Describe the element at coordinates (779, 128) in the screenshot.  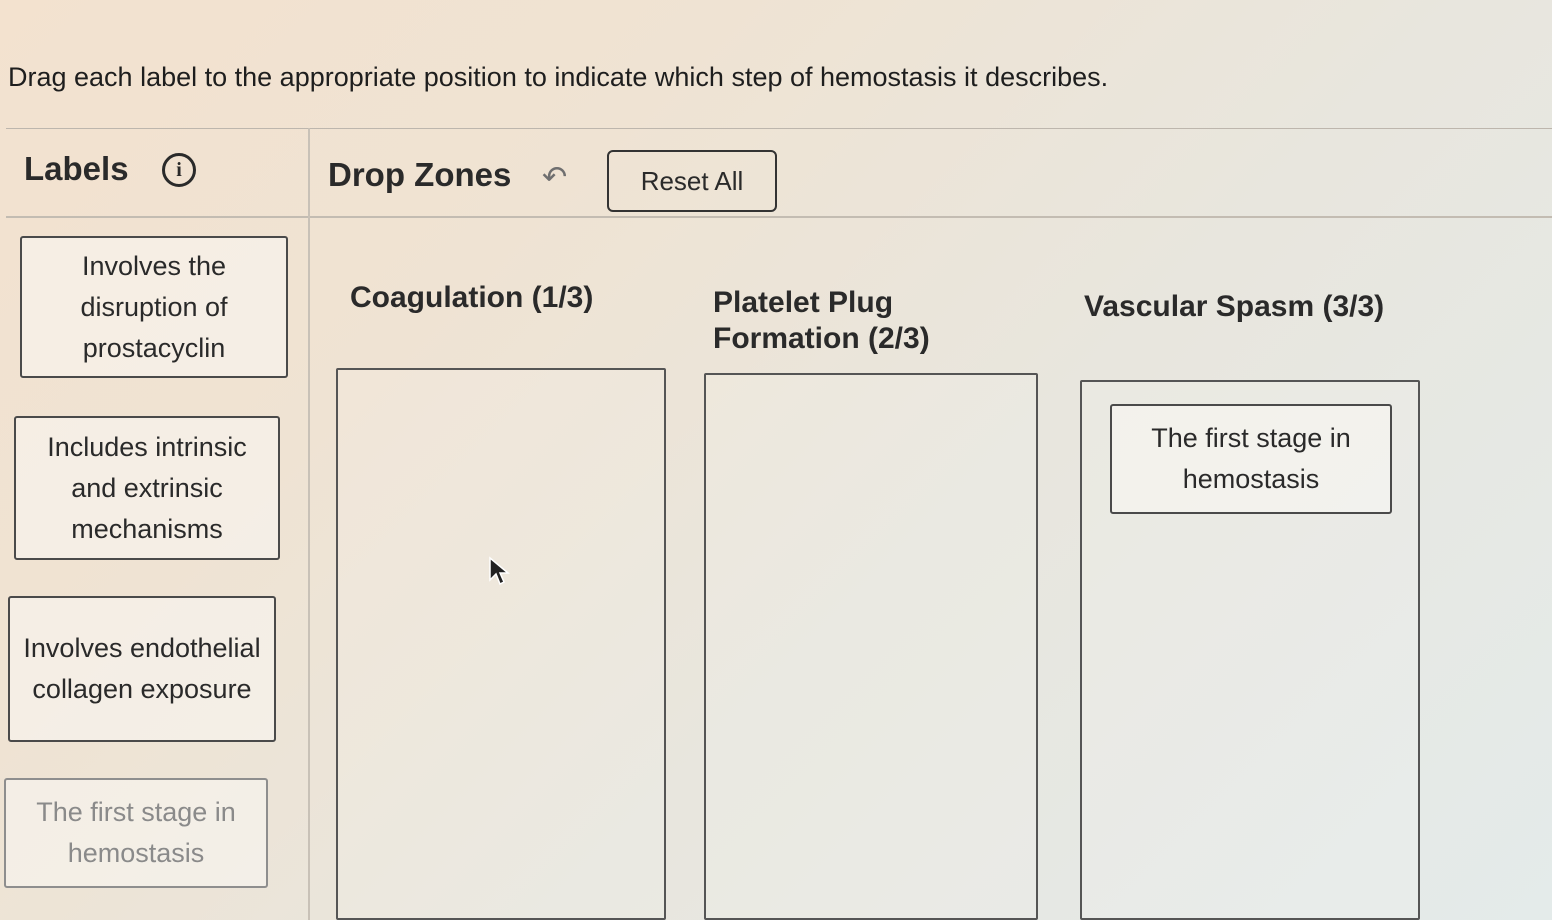
I see `panel-top-border` at that location.